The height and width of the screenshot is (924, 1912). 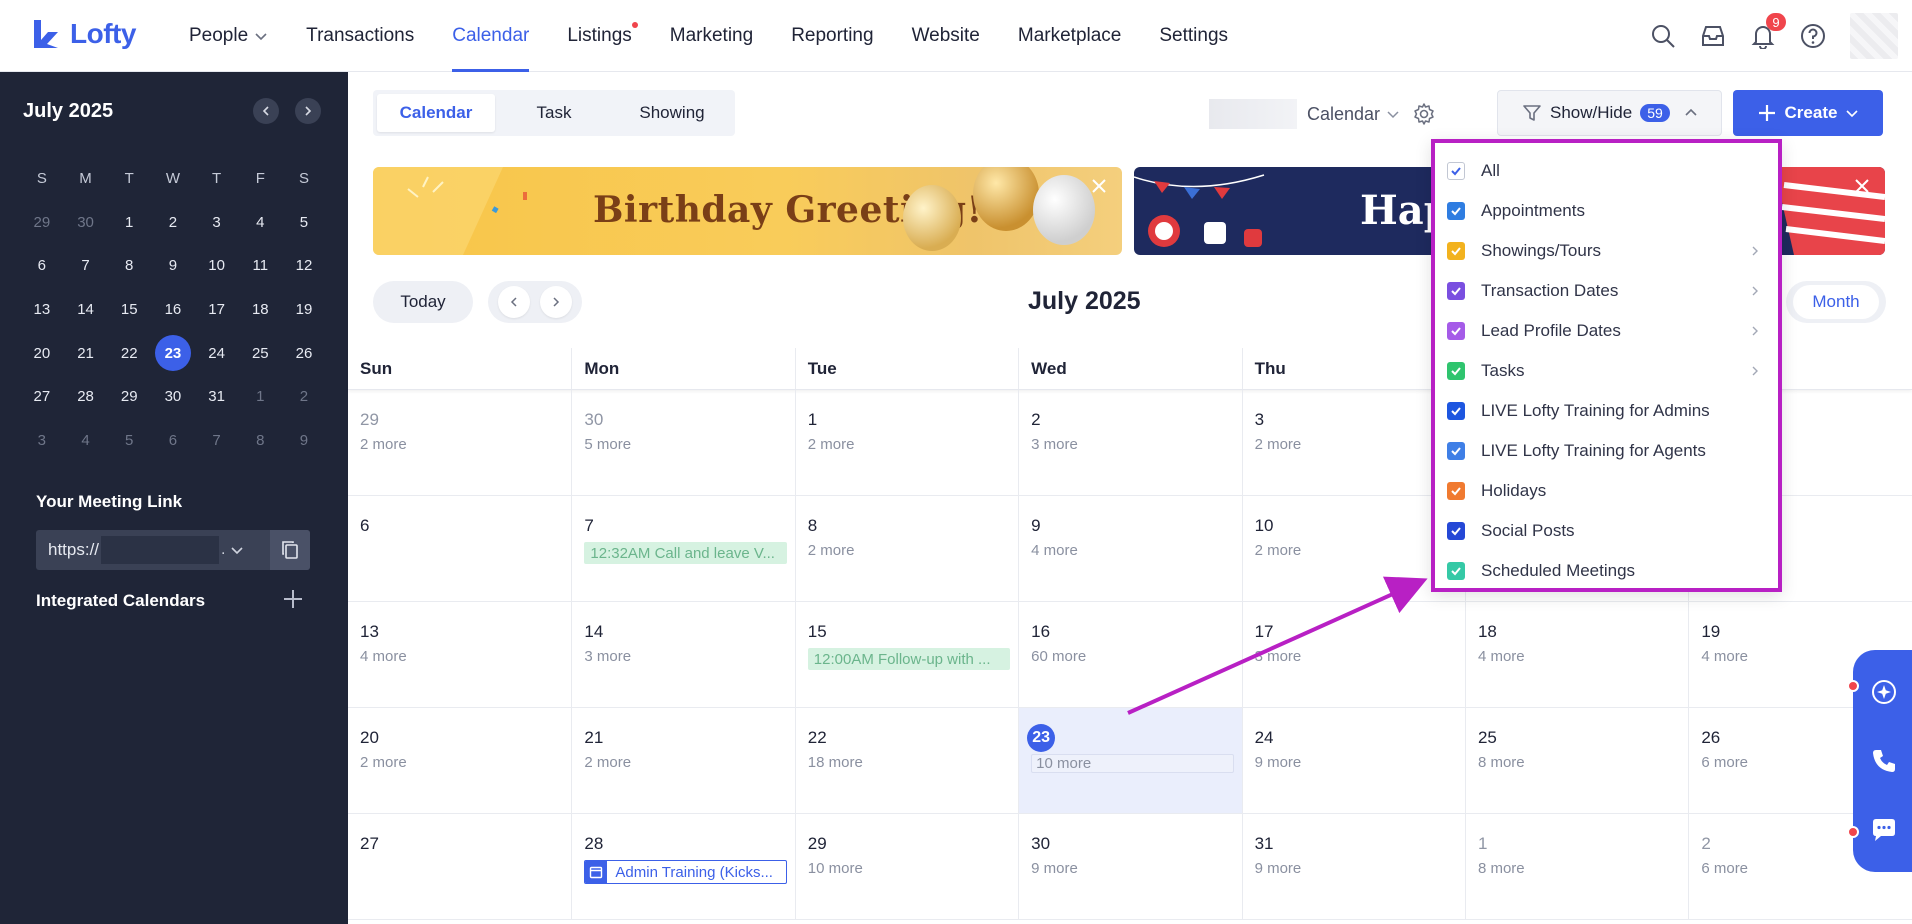 I want to click on mini-day: 10, so click(x=217, y=265).